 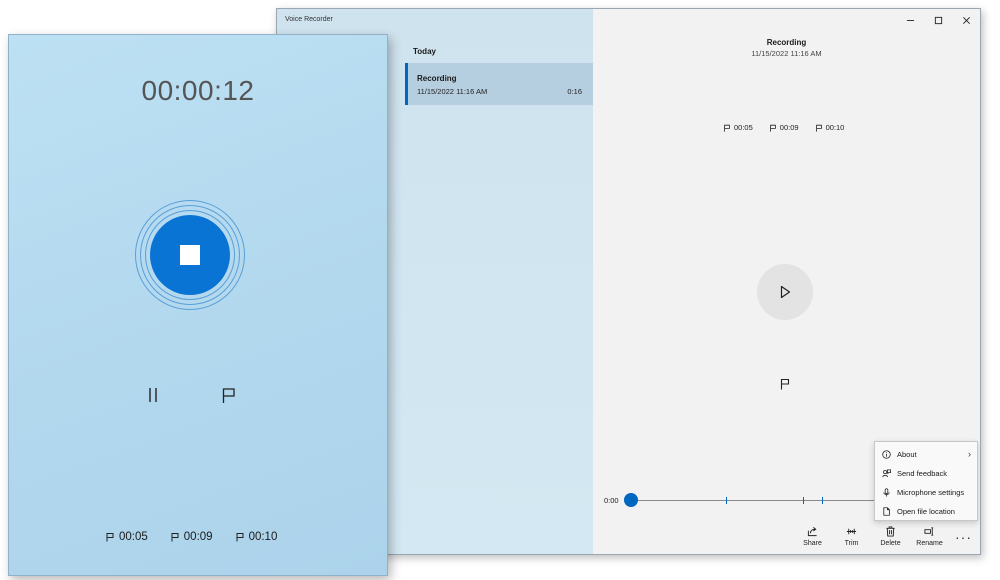 What do you see at coordinates (786, 42) in the screenshot?
I see `detail-title: Recording` at bounding box center [786, 42].